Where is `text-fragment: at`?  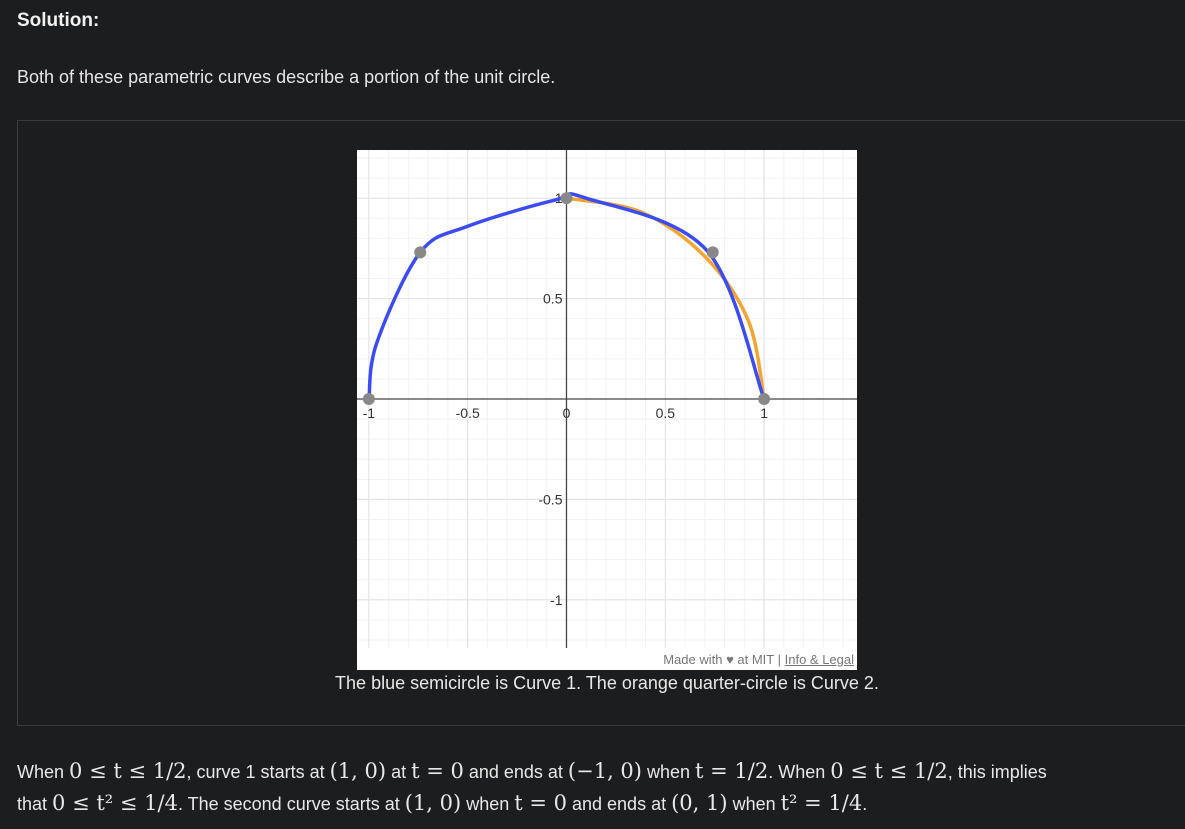 text-fragment: at is located at coordinates (399, 772).